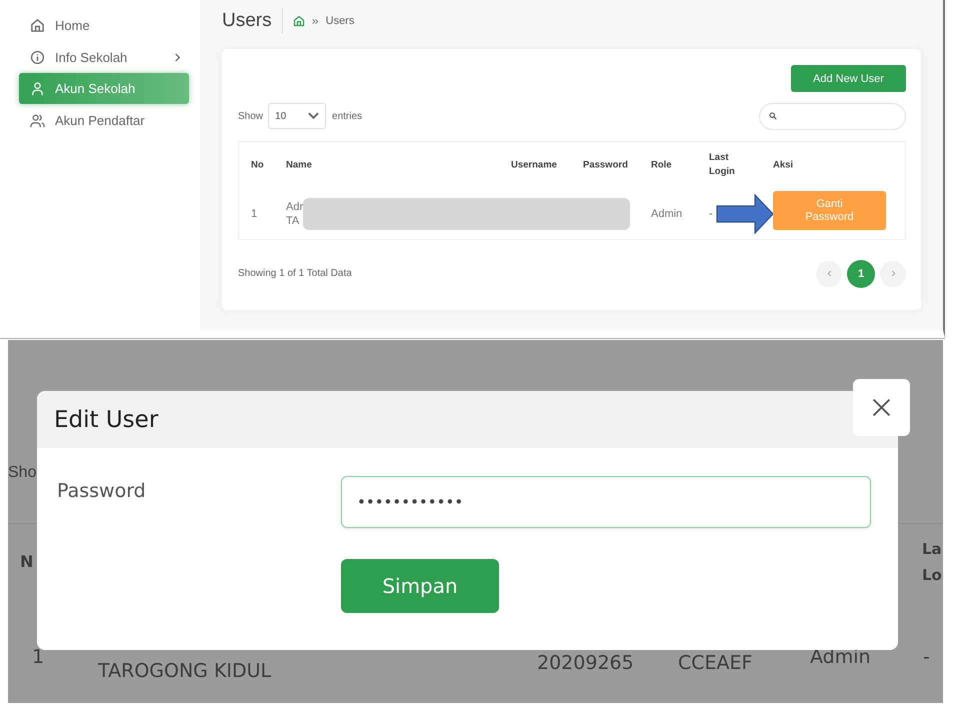  Describe the element at coordinates (37, 120) in the screenshot. I see `users-icon` at that location.